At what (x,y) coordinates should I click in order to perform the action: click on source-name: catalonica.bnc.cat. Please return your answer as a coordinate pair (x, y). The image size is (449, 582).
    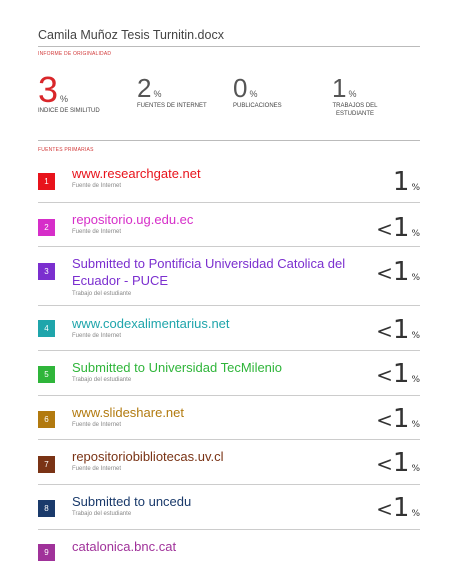
    Looking at the image, I should click on (212, 546).